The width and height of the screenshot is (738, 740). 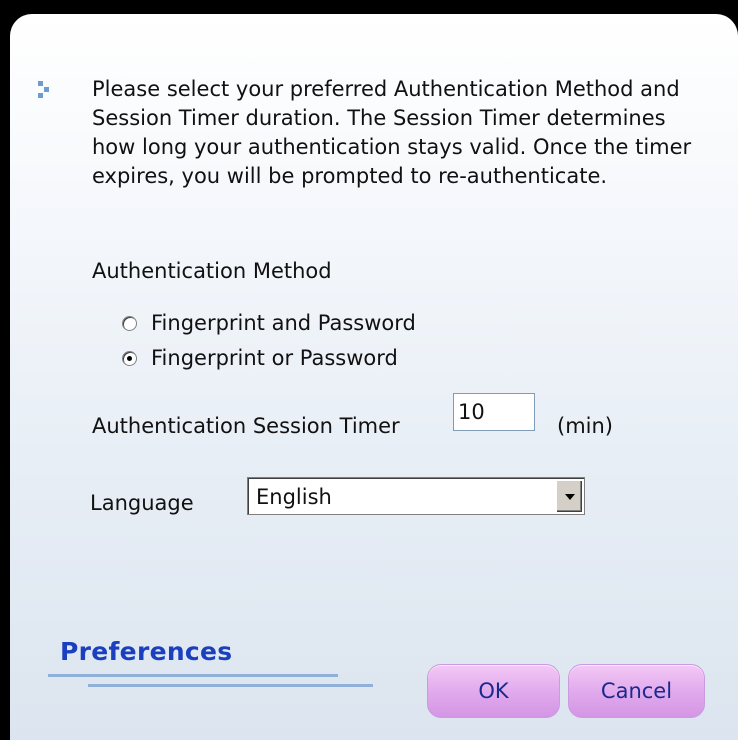 I want to click on radio-label: Fingerprint and Password, so click(x=283, y=323).